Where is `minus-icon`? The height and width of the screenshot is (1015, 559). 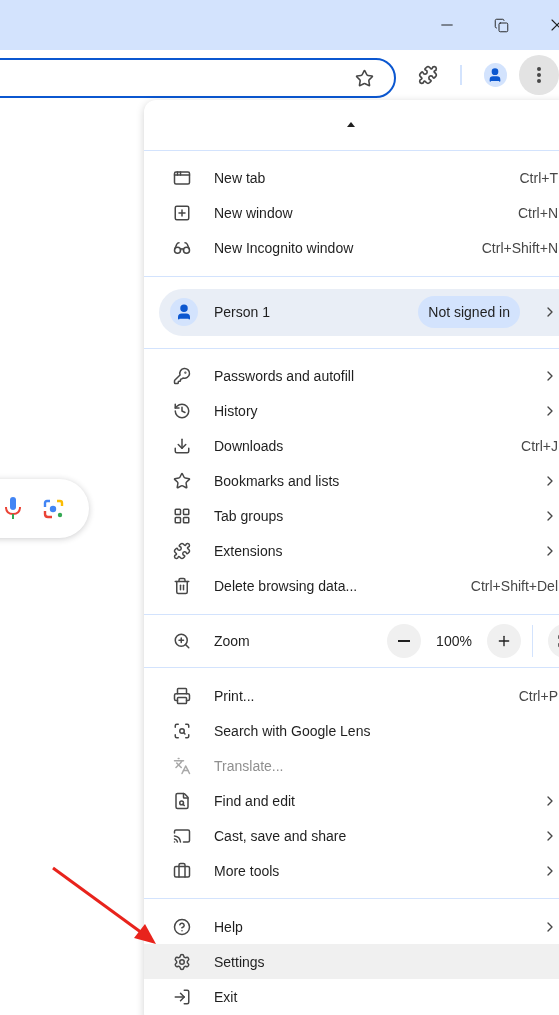
minus-icon is located at coordinates (404, 641).